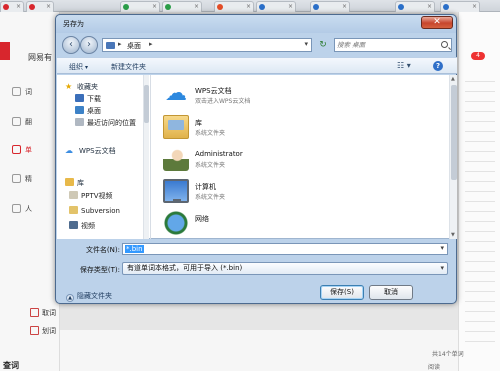  Describe the element at coordinates (43, 331) in the screenshot. I see `select-word-checkbox: 划词` at that location.